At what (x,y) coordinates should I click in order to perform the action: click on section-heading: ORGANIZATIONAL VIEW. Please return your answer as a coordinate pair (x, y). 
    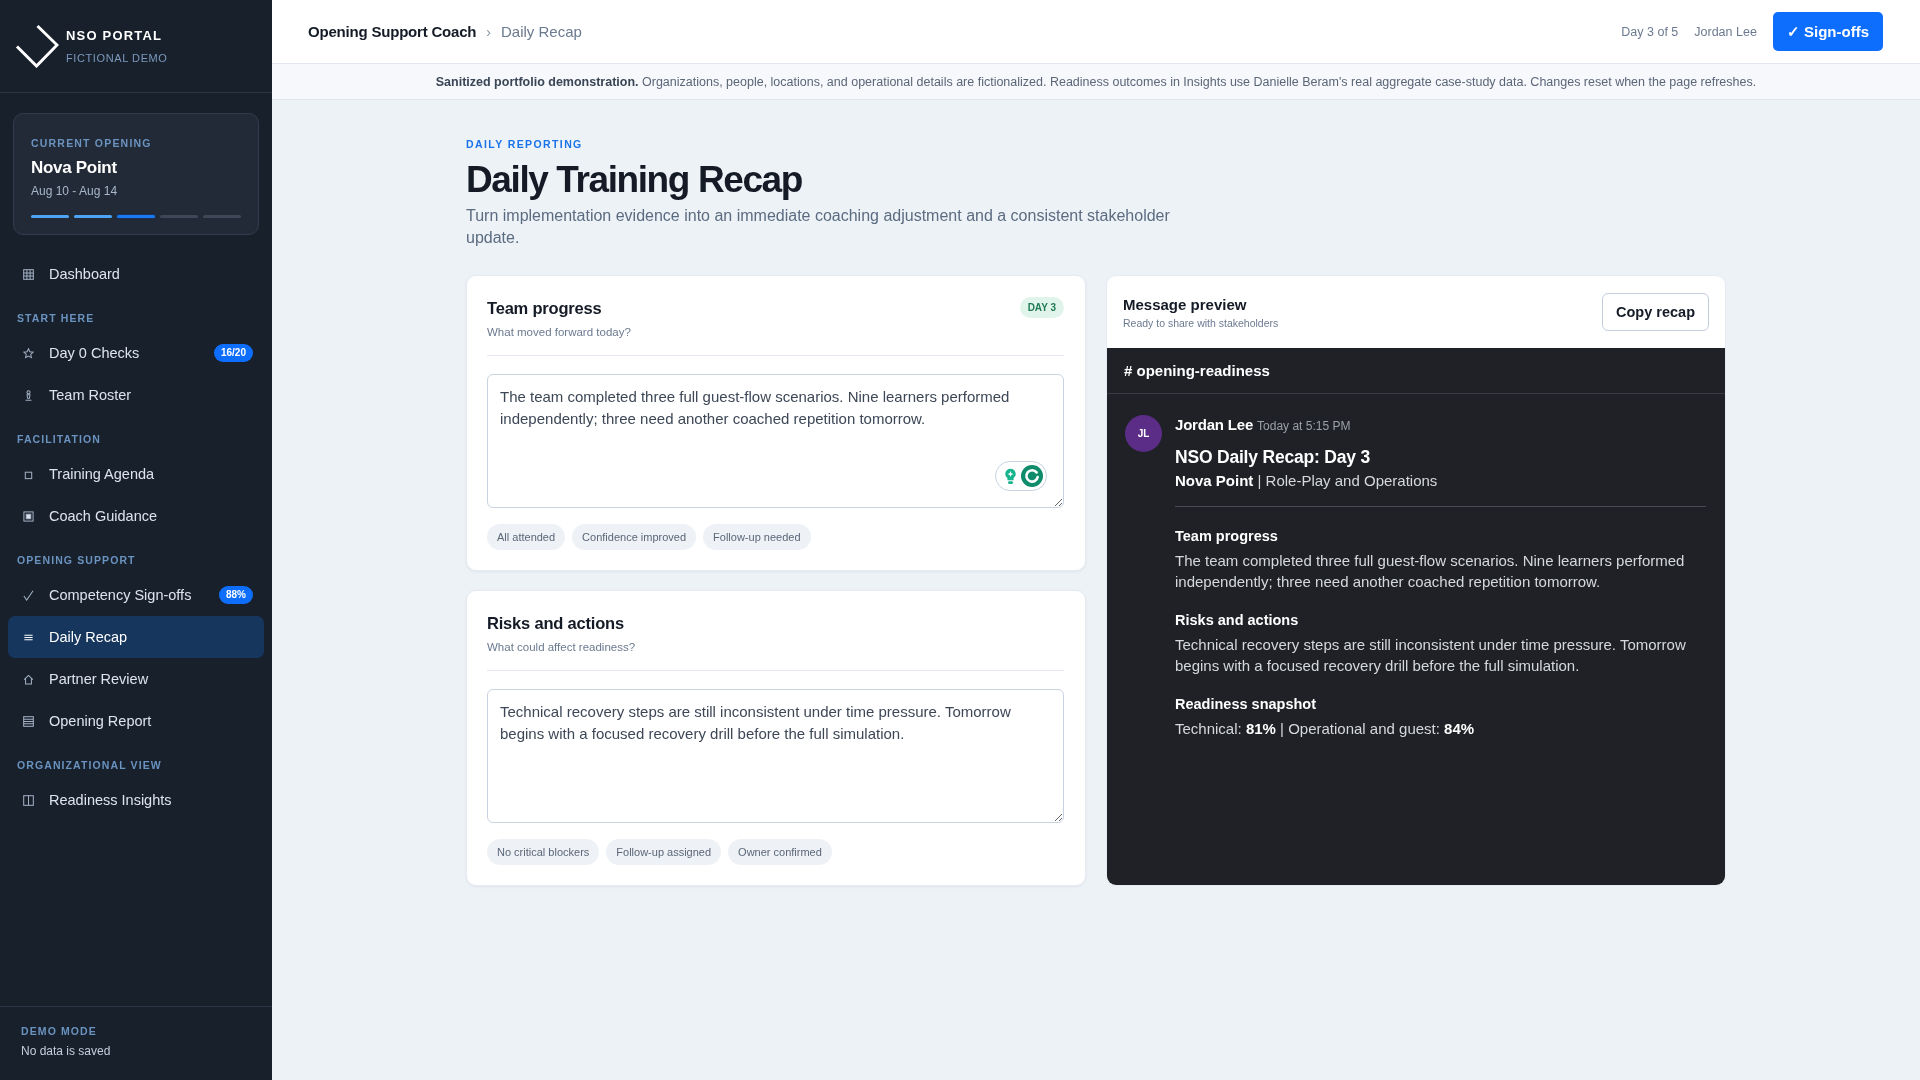
    Looking at the image, I should click on (90, 765).